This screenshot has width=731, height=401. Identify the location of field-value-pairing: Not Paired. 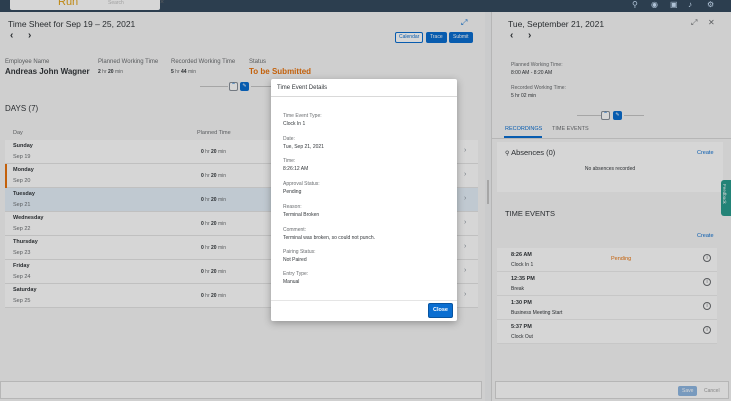
(295, 260).